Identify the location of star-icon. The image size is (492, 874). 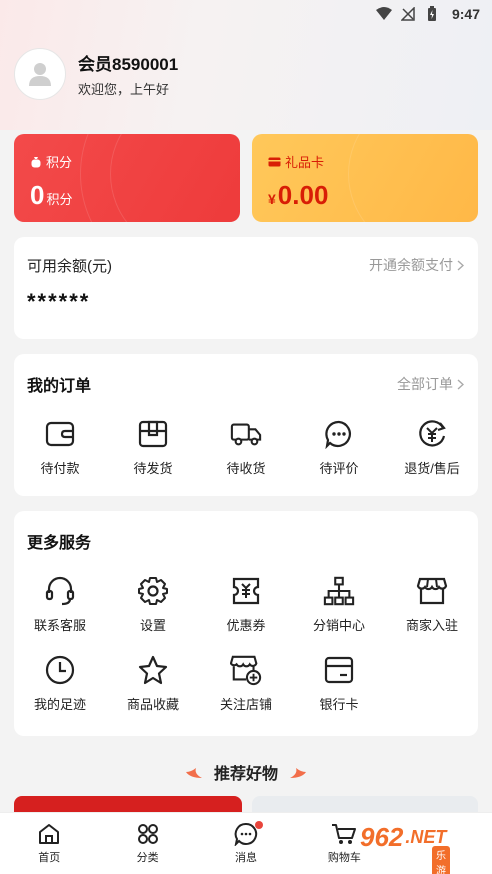
(153, 670).